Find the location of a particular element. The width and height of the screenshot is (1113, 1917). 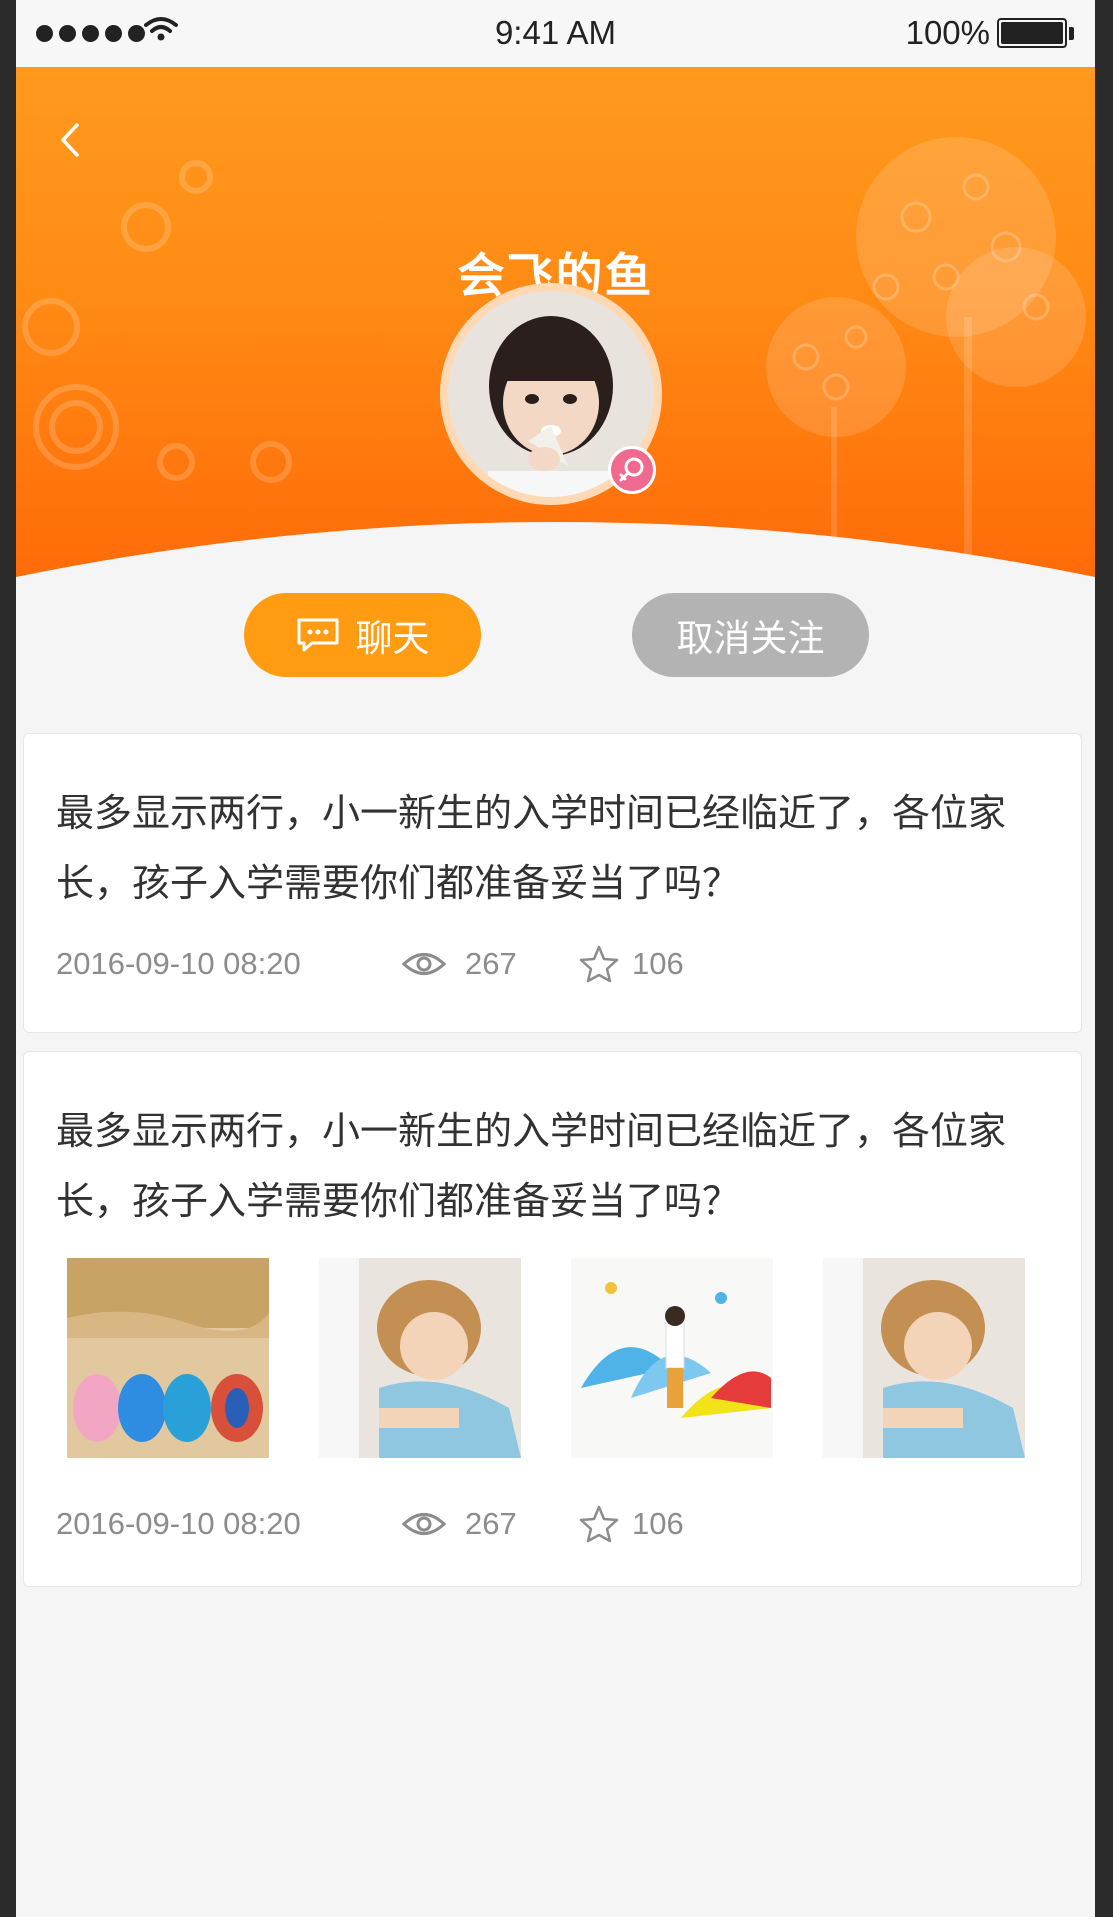

battery-percentage: 100% is located at coordinates (947, 32).